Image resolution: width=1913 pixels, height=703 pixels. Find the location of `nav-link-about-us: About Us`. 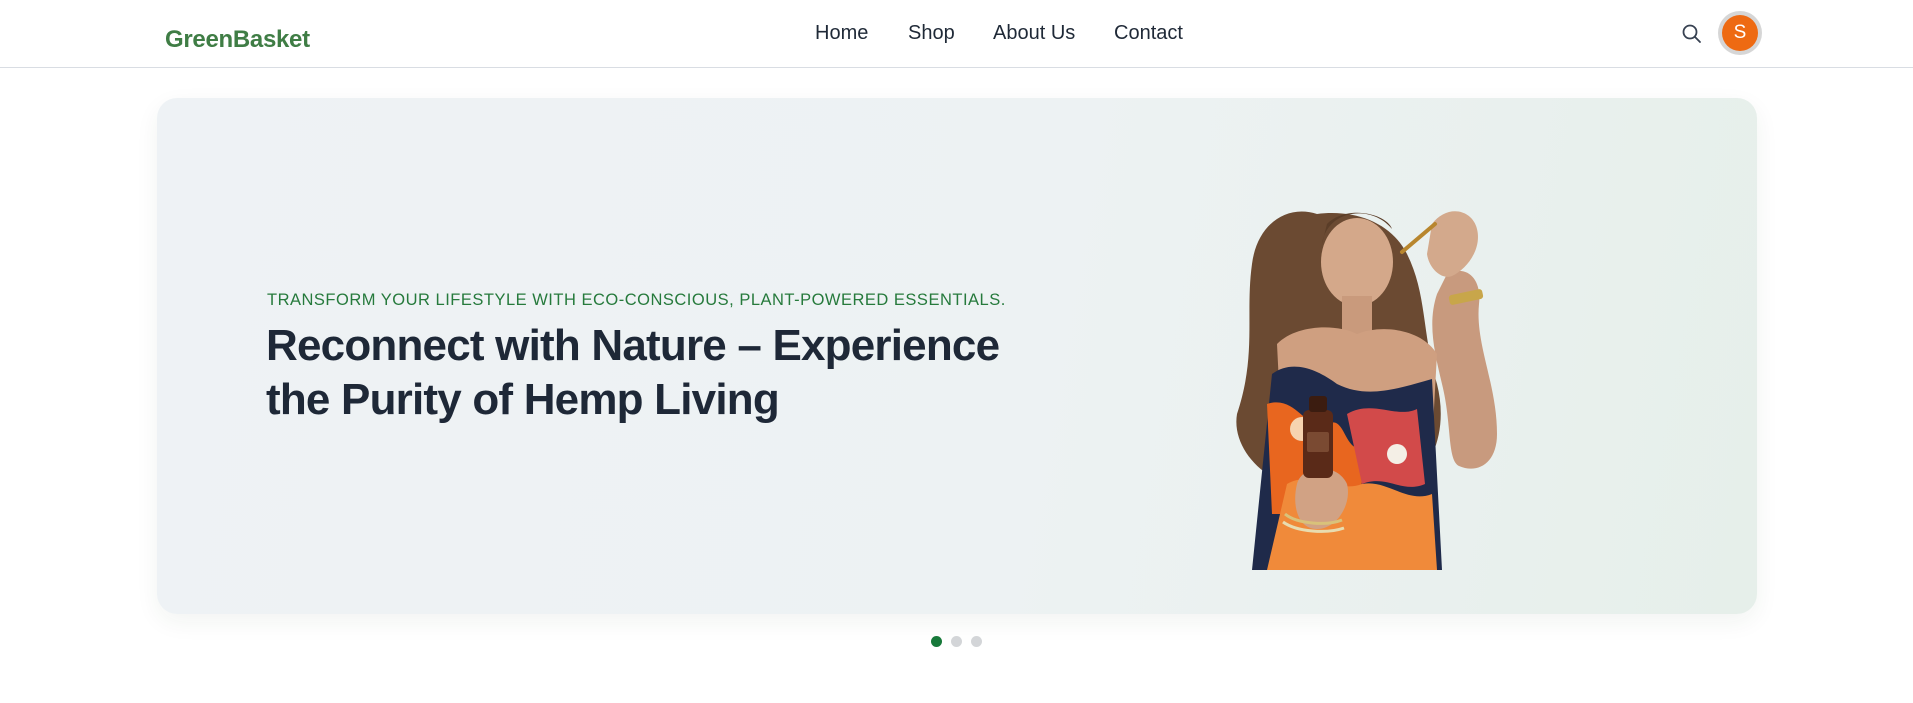

nav-link-about-us: About Us is located at coordinates (1034, 33).